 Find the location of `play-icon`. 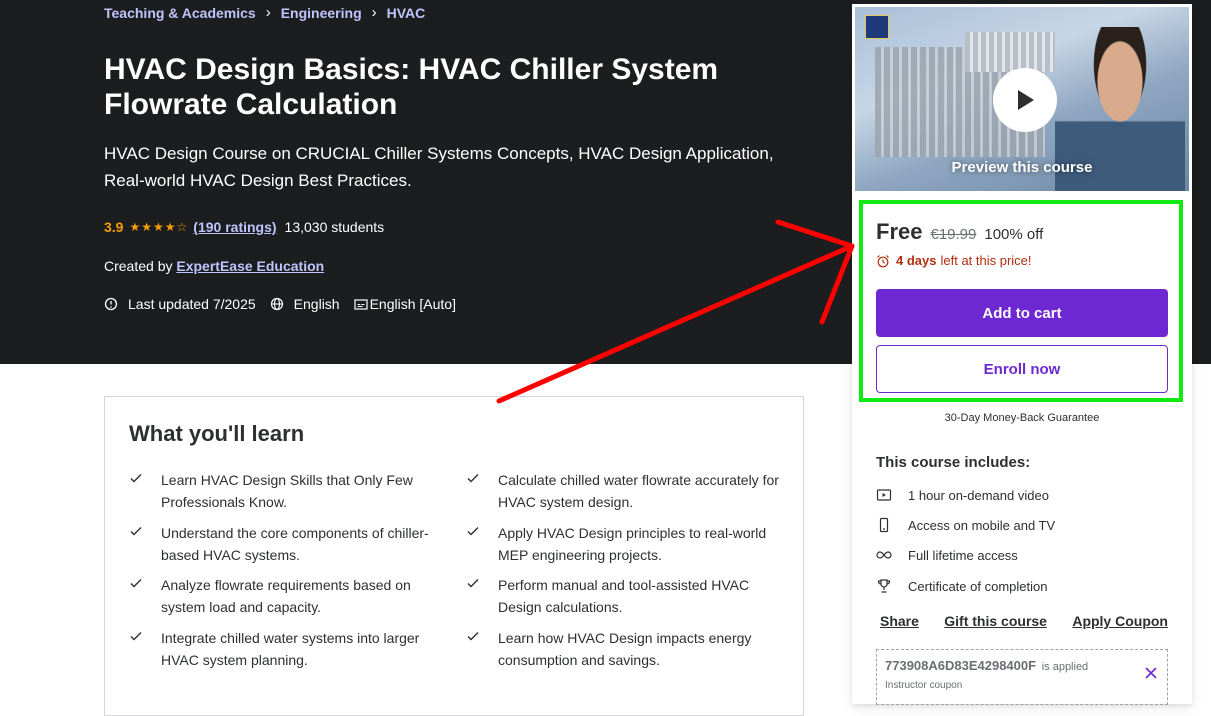

play-icon is located at coordinates (1025, 100).